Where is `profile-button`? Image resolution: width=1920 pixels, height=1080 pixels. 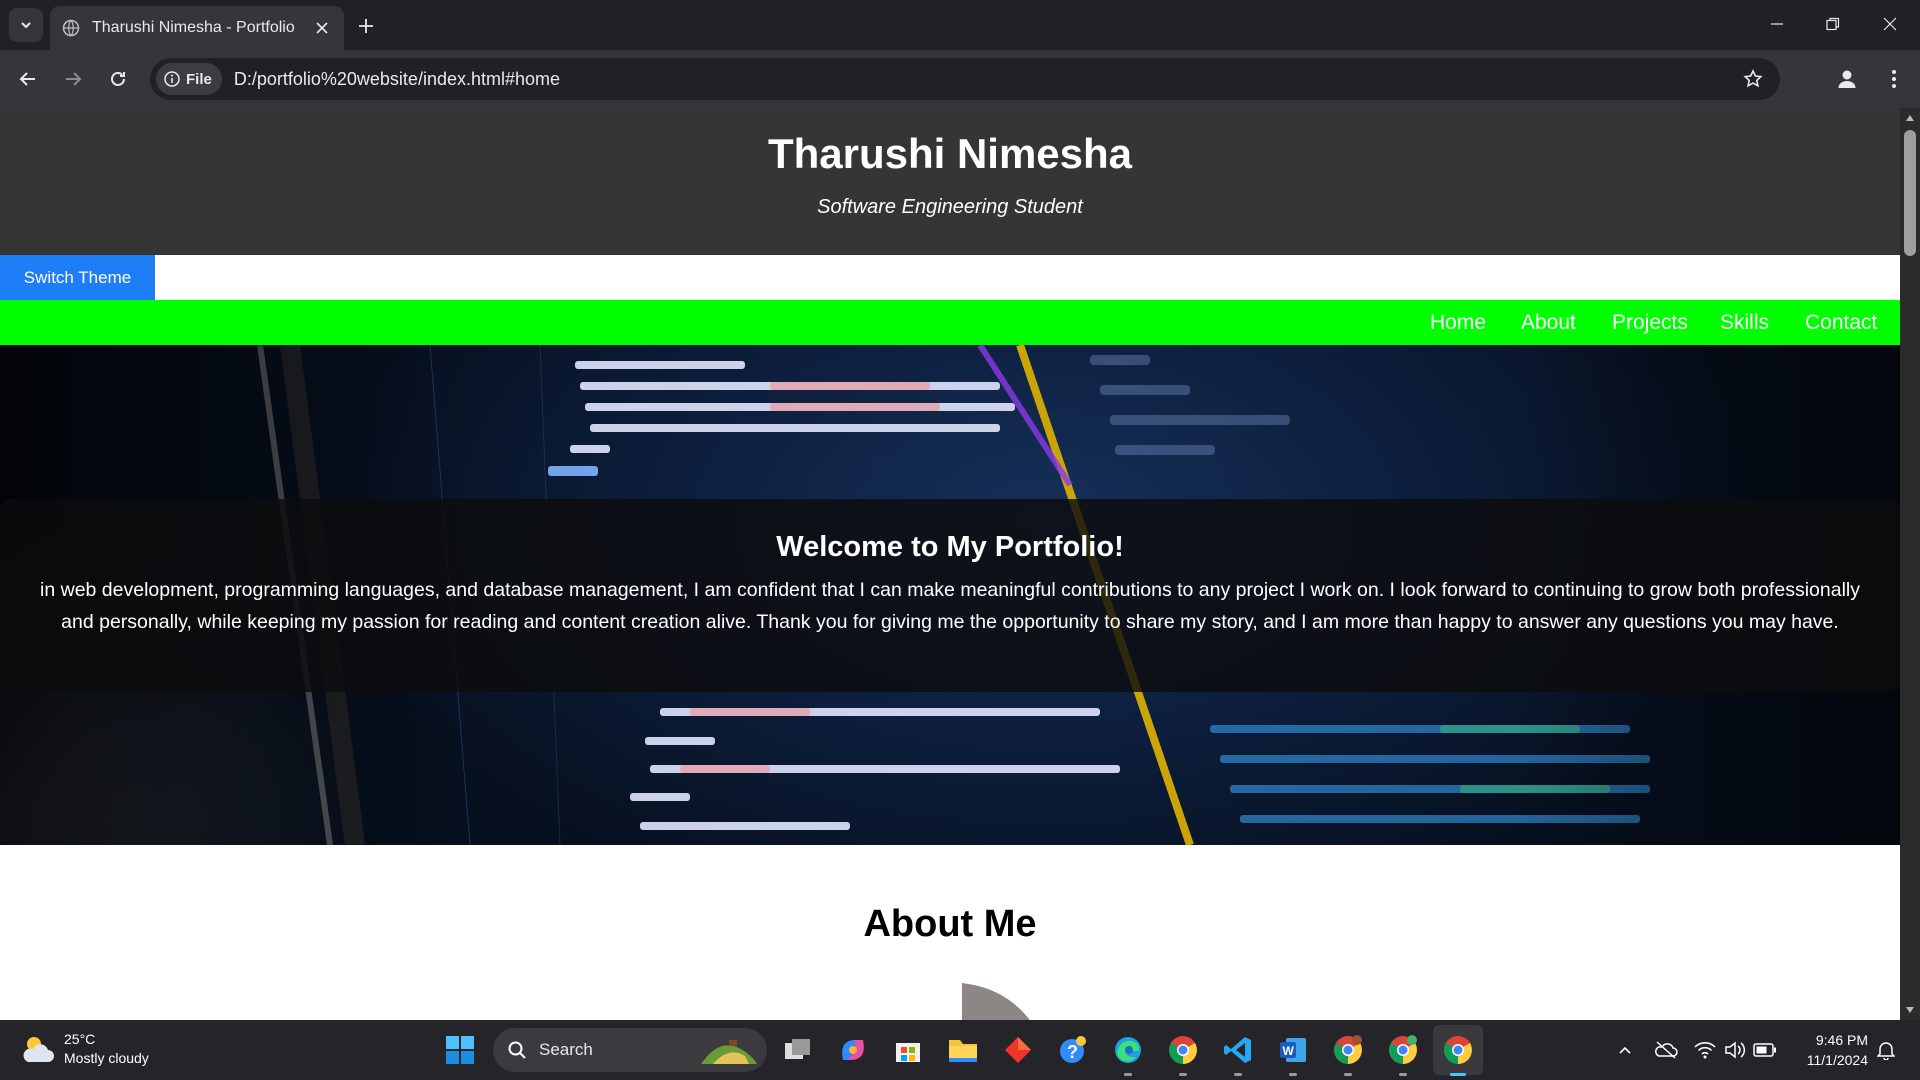 profile-button is located at coordinates (1847, 79).